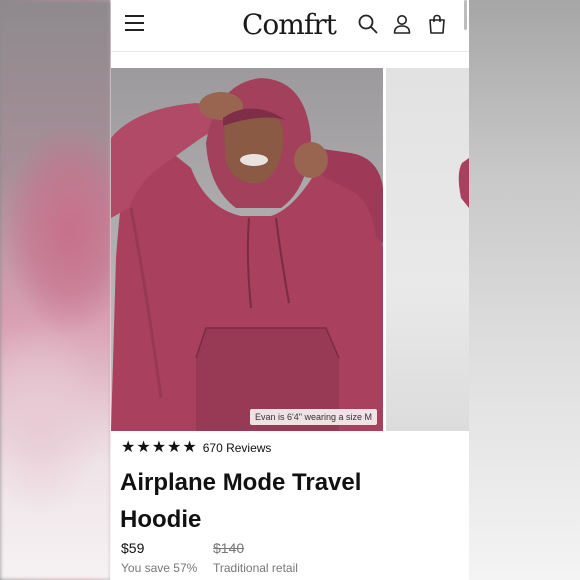  I want to click on retail-label: Traditional retail, so click(255, 568).